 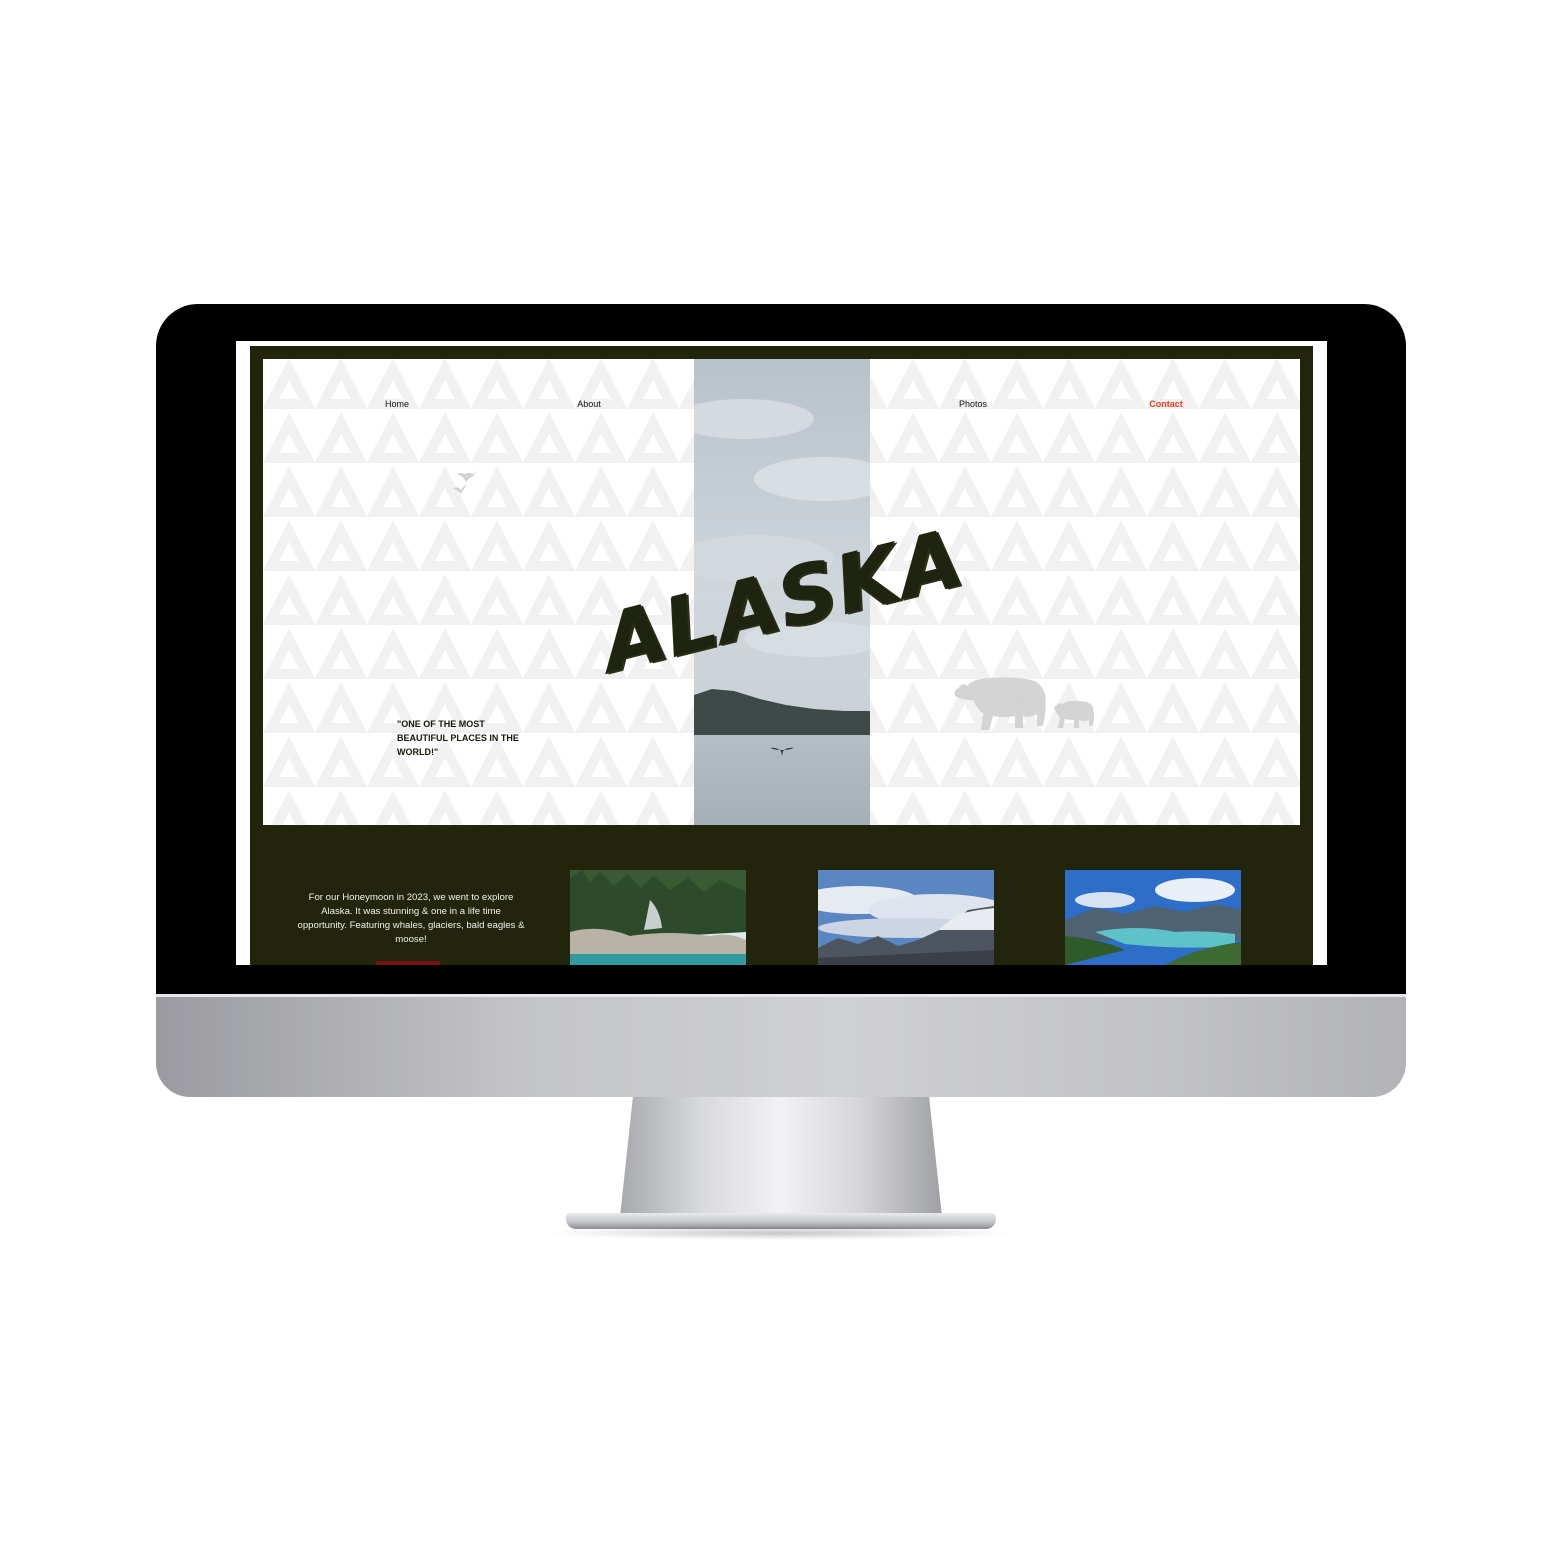 What do you see at coordinates (973, 404) in the screenshot?
I see `nav-photos: Photos` at bounding box center [973, 404].